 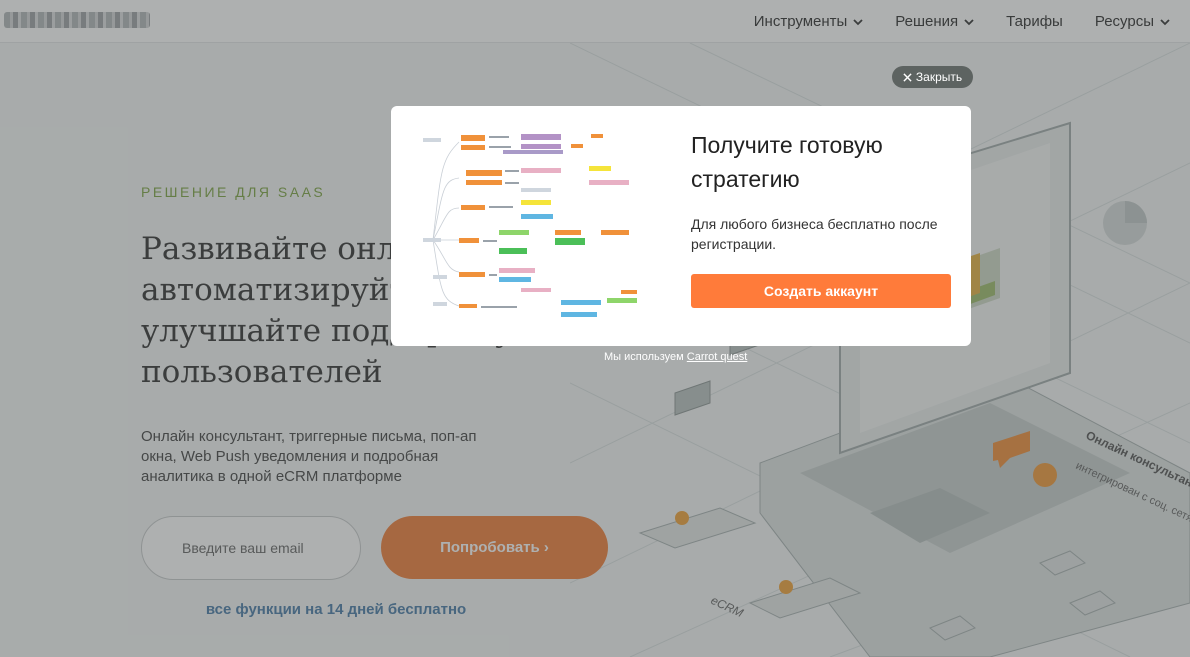 What do you see at coordinates (907, 77) in the screenshot?
I see `close-icon` at bounding box center [907, 77].